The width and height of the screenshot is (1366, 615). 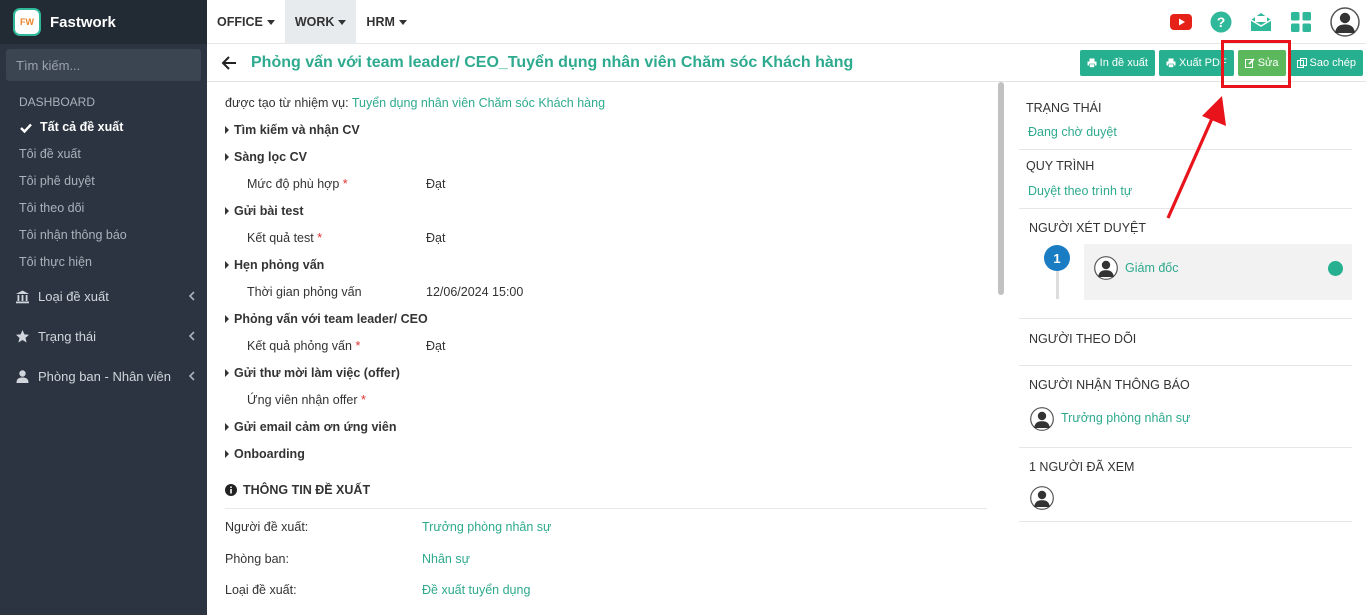 What do you see at coordinates (1001, 188) in the screenshot?
I see `content-scrollbar` at bounding box center [1001, 188].